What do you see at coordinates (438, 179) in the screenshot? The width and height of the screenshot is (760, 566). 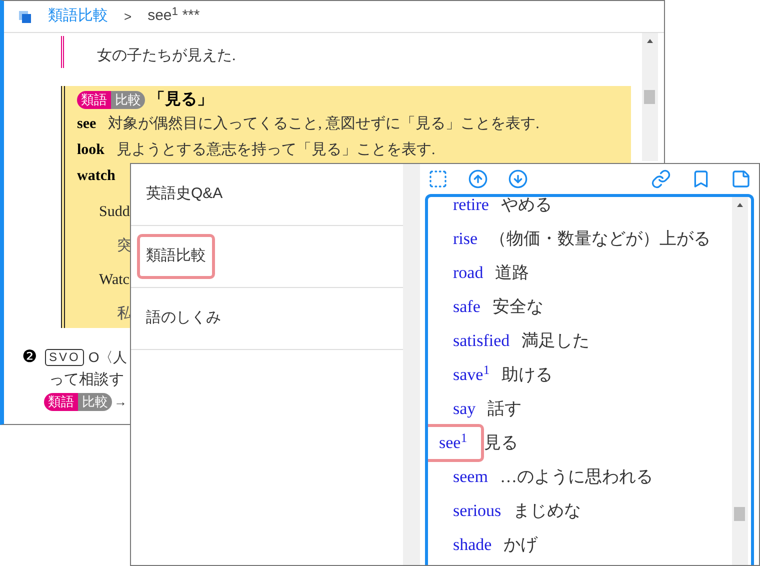 I see `fullscreen-icon` at bounding box center [438, 179].